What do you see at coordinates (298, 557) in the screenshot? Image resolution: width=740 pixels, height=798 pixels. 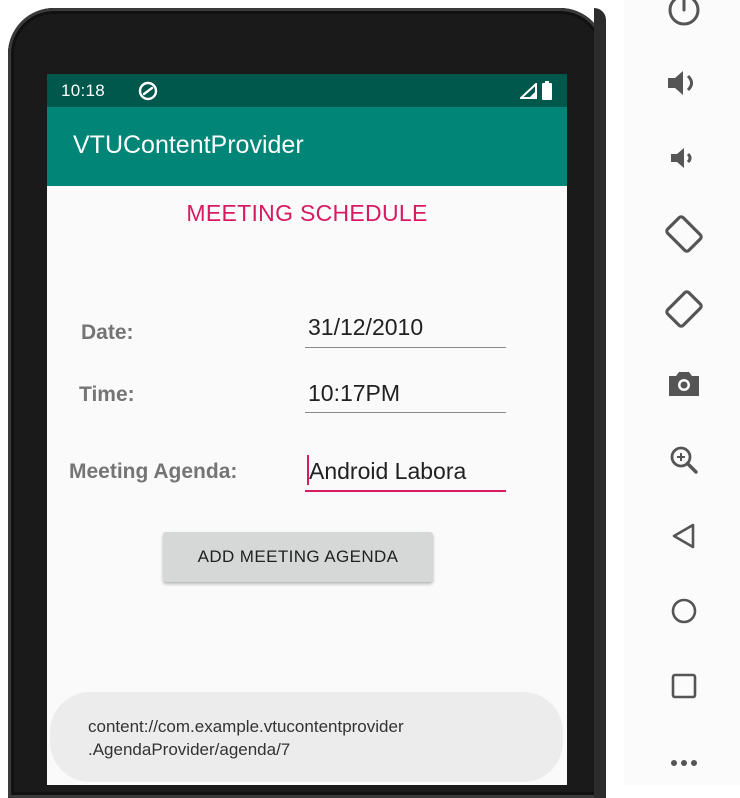 I see `add-meeting-agenda-button: ADD MEETING AGENDA` at bounding box center [298, 557].